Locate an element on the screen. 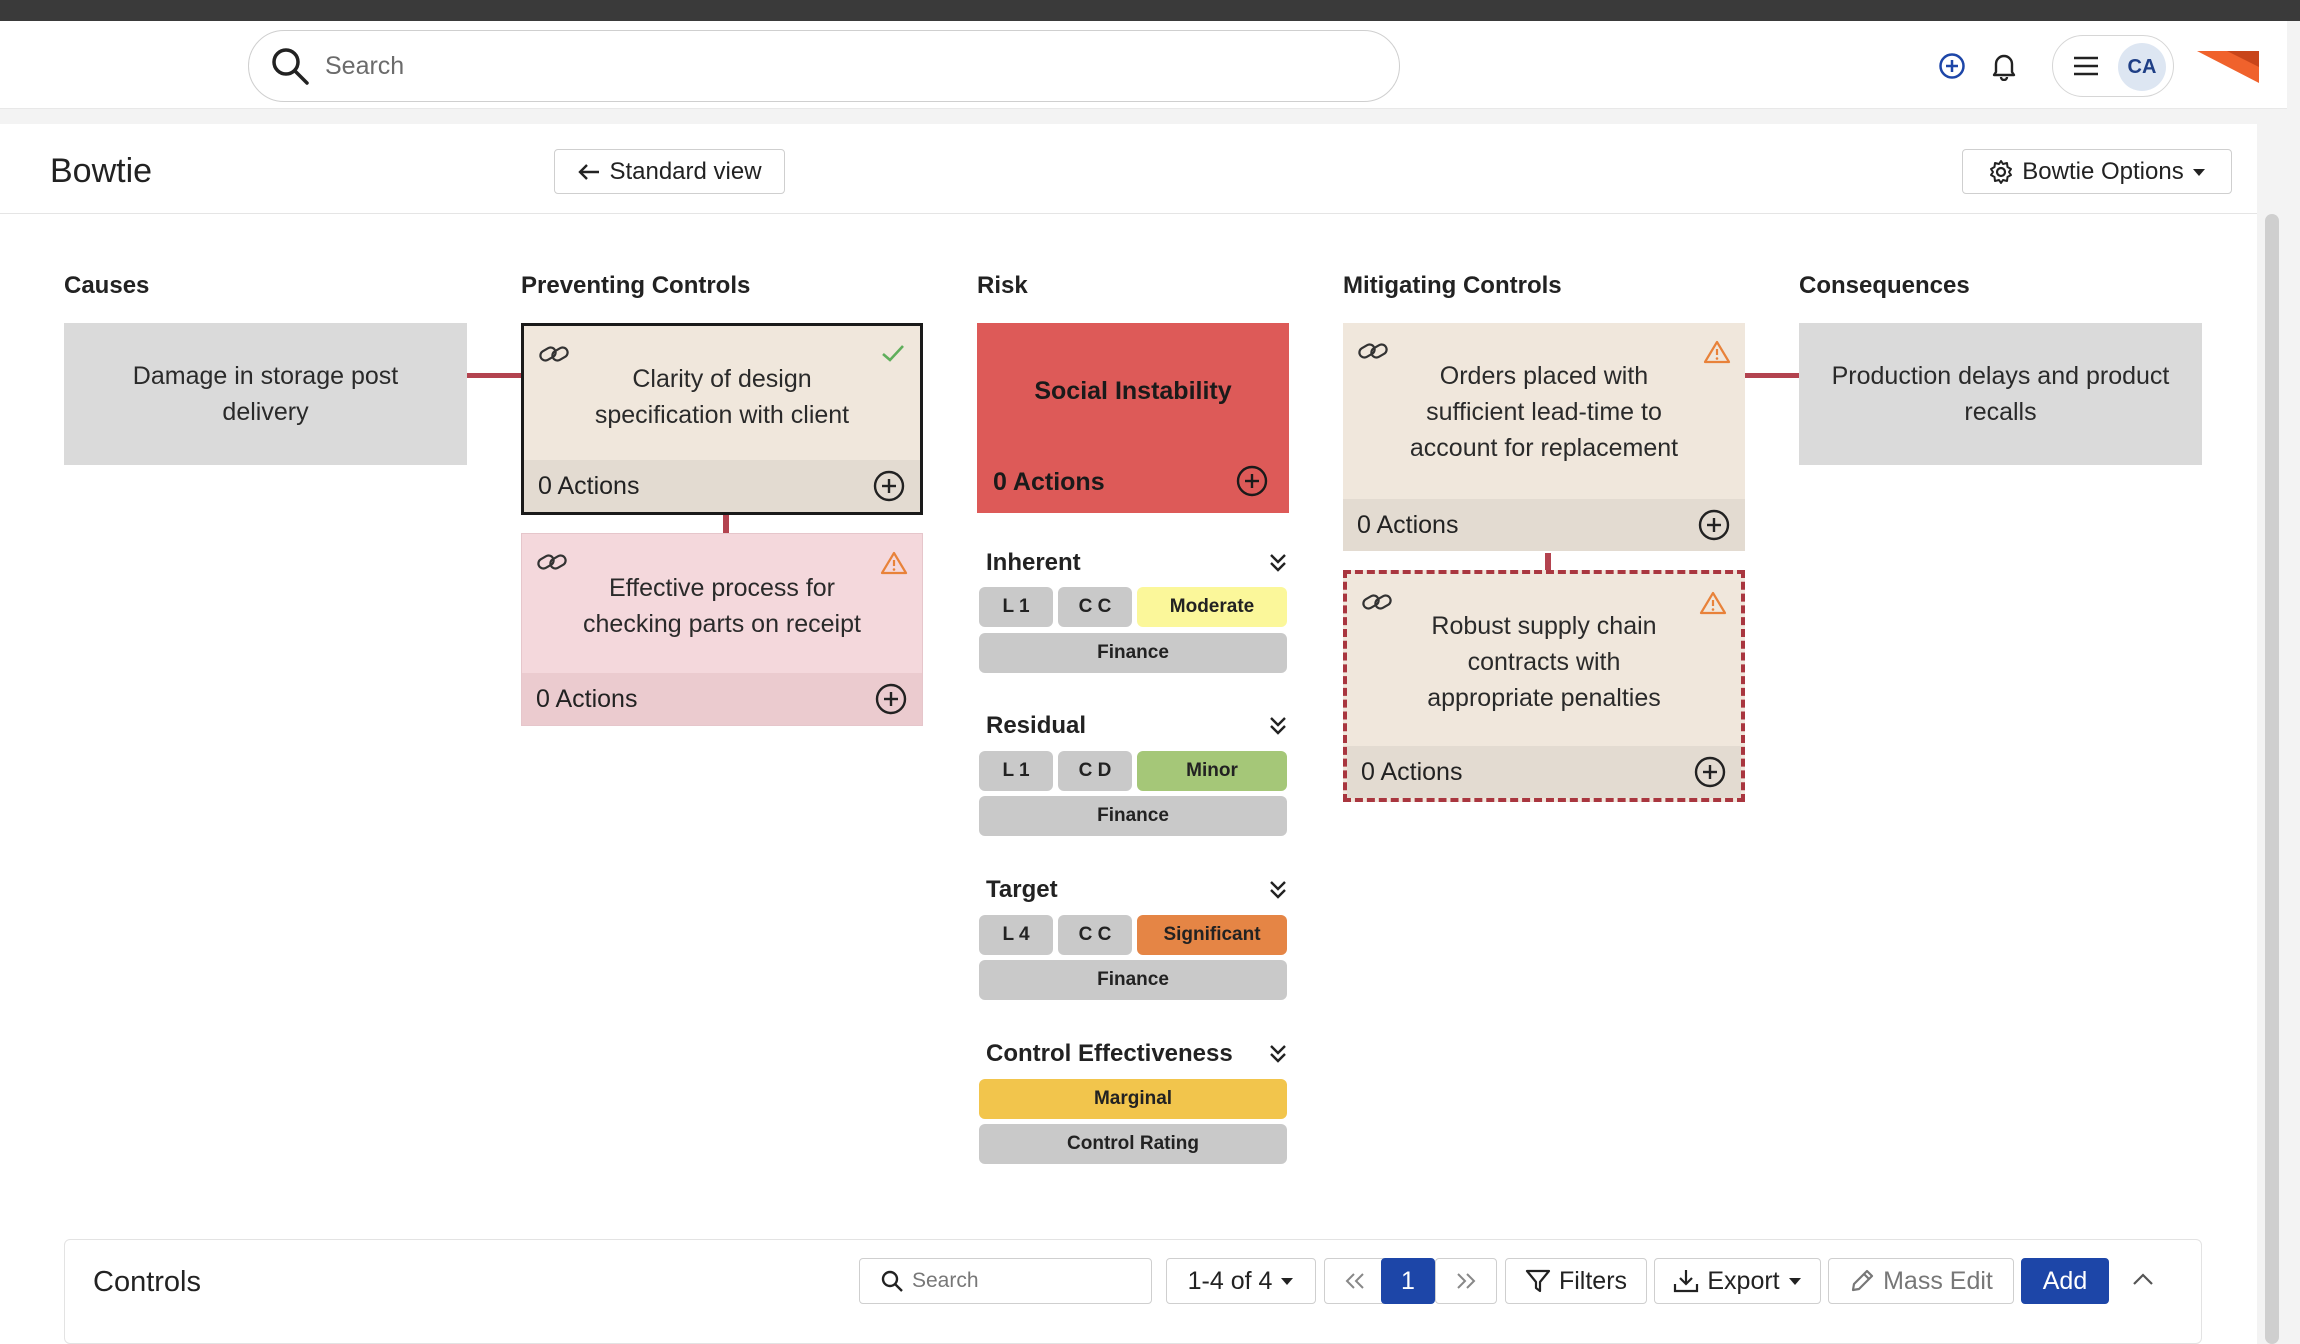  risk-actions-count: 0 Actions is located at coordinates (1049, 482).